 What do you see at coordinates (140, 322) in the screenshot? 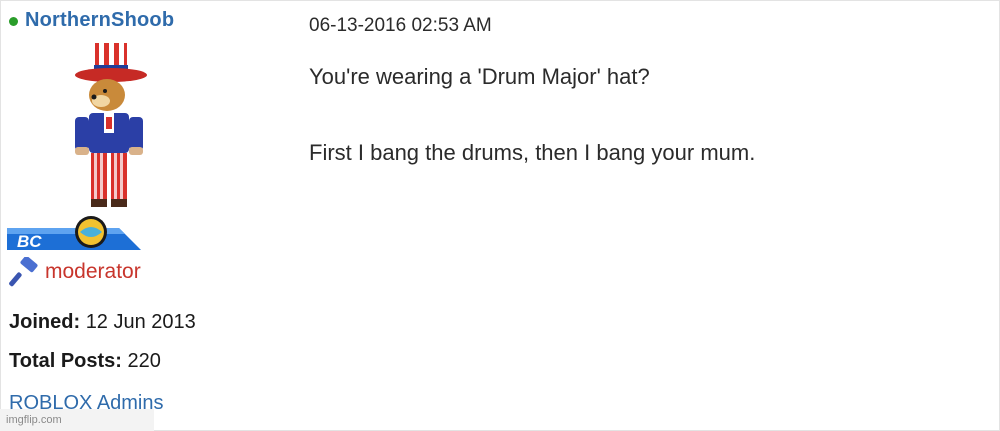
I see `joined-value: 12 Jun 2013` at bounding box center [140, 322].